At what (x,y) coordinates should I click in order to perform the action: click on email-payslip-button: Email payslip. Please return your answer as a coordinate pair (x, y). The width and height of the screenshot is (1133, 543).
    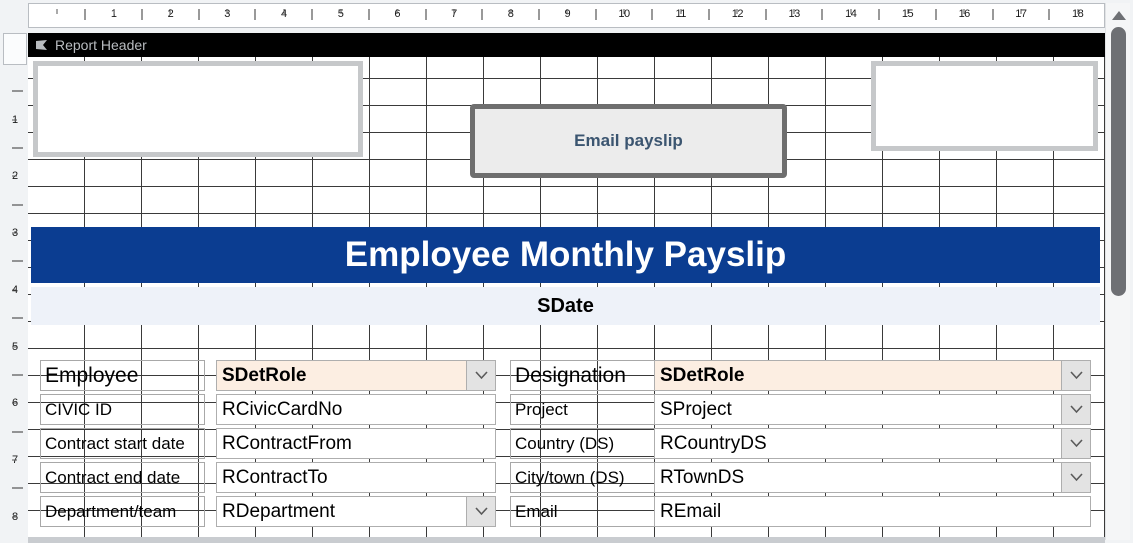
    Looking at the image, I should click on (628, 141).